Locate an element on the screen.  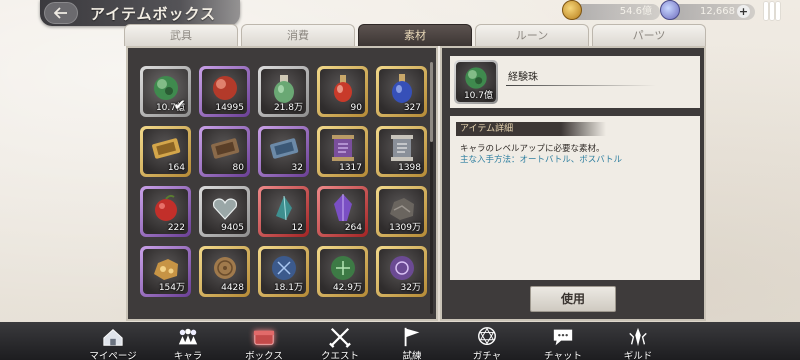
item-slot: 264 is located at coordinates (342, 211).